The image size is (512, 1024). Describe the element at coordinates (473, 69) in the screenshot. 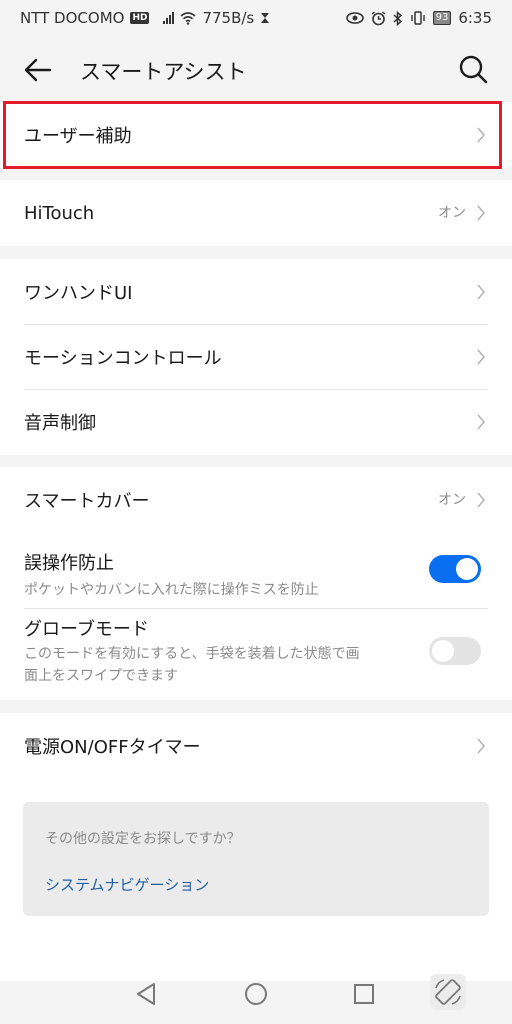

I see `search-icon` at that location.